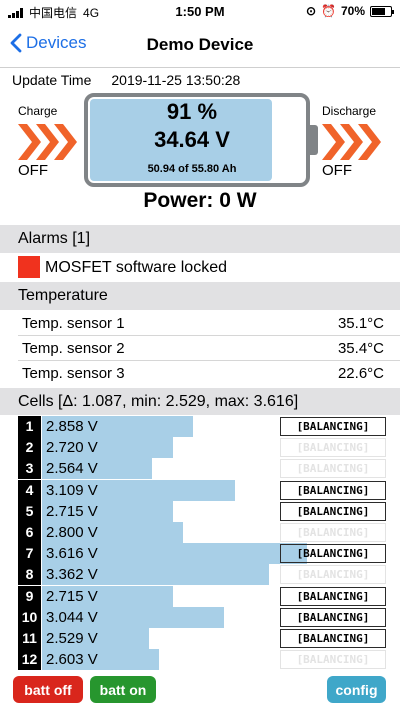  Describe the element at coordinates (337, 170) in the screenshot. I see `discharge-state: OFF` at that location.